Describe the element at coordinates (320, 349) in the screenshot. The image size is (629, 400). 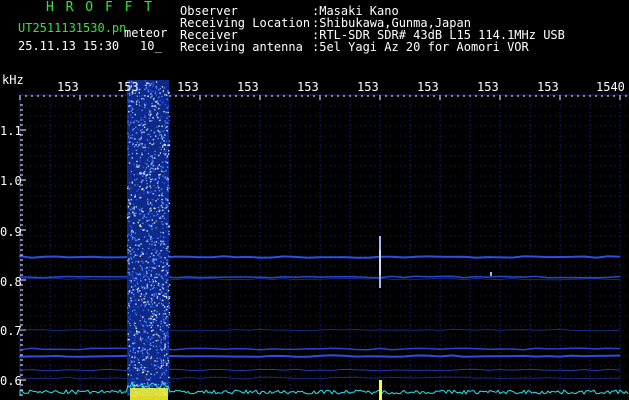
I see `carrier-line` at that location.